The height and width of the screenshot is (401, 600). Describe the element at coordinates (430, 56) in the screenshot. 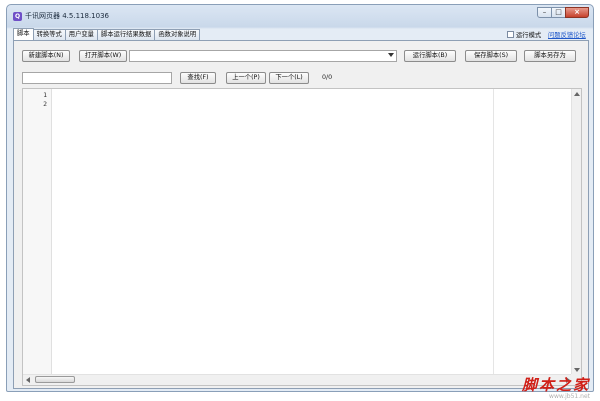

I see `run-script-button: 运行脚本(B)` at that location.